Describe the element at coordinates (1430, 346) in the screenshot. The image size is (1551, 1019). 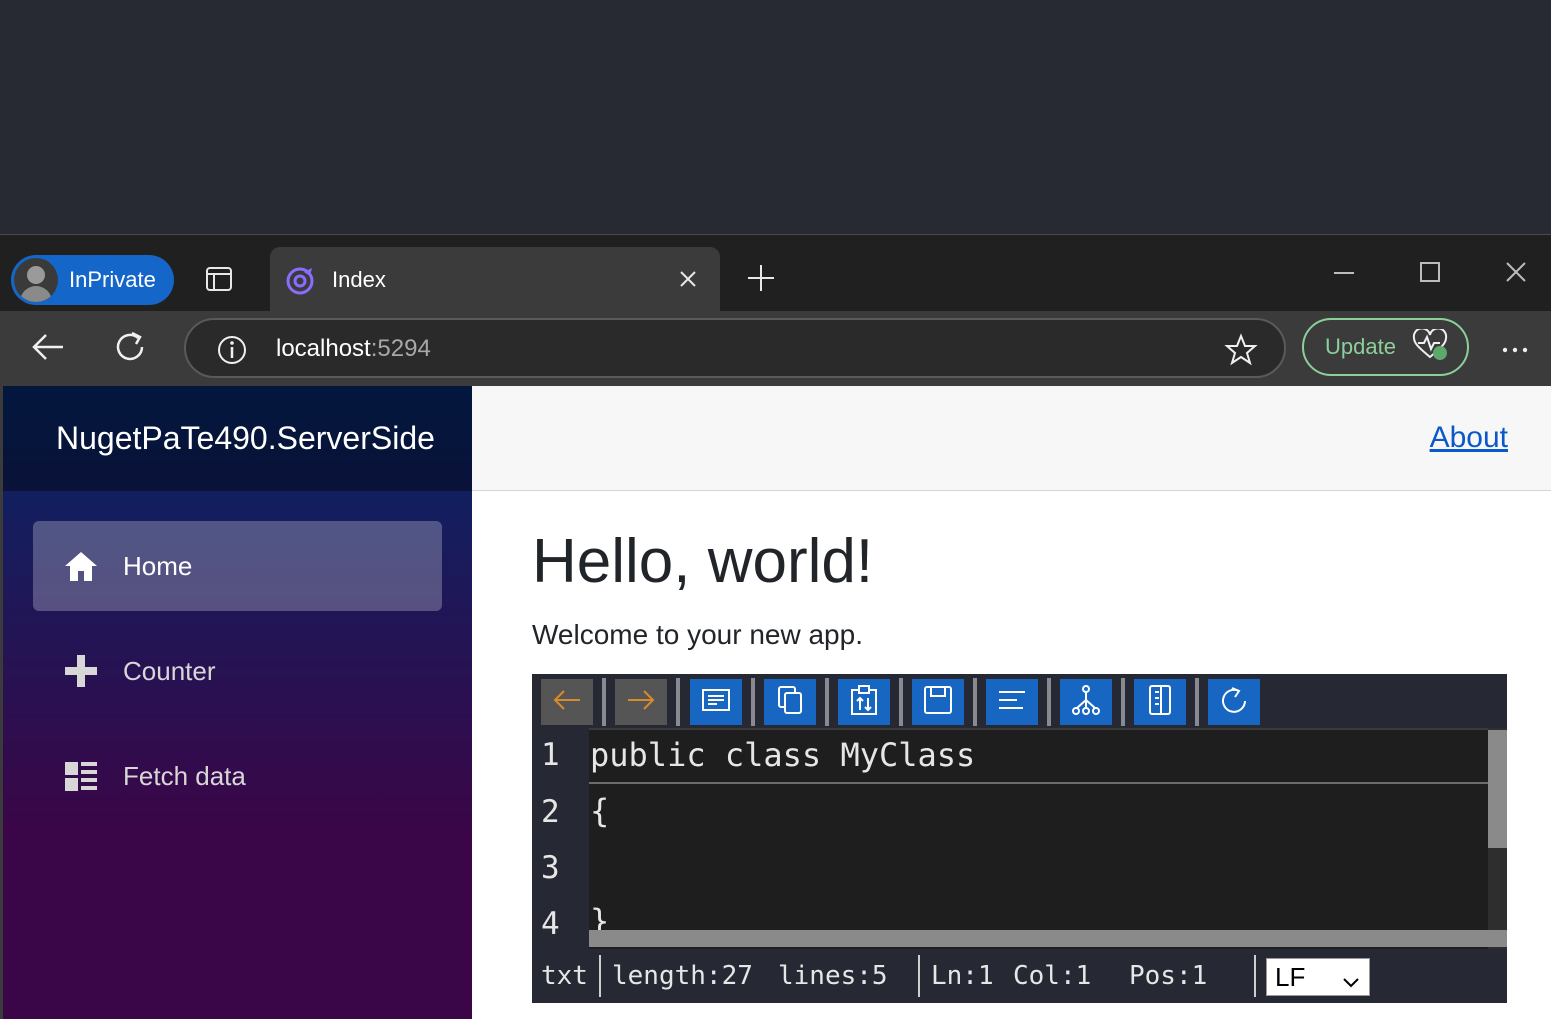
I see `heartbeat-icon` at that location.